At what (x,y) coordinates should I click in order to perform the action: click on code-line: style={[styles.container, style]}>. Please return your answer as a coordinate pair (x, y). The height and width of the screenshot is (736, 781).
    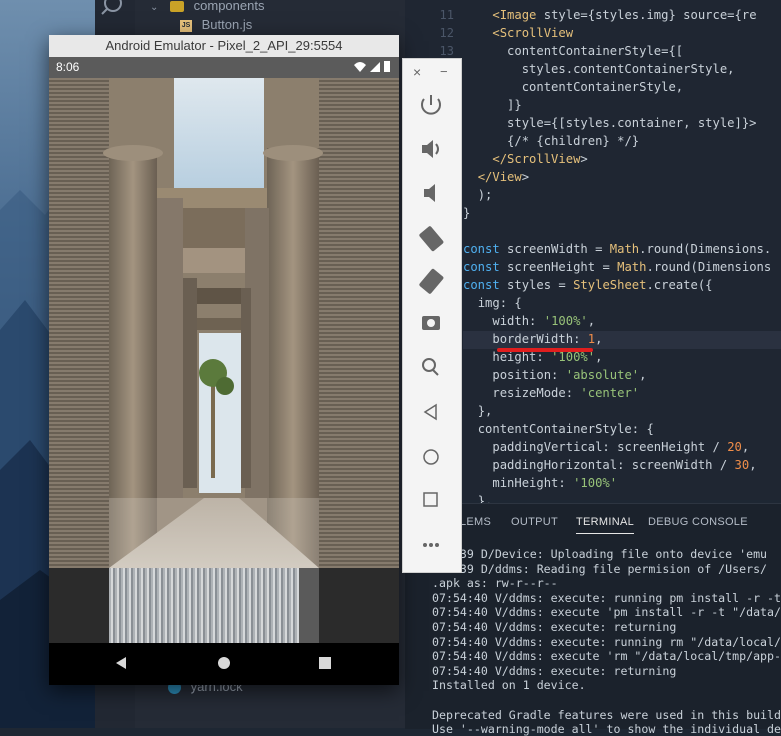
    Looking at the image, I should click on (632, 123).